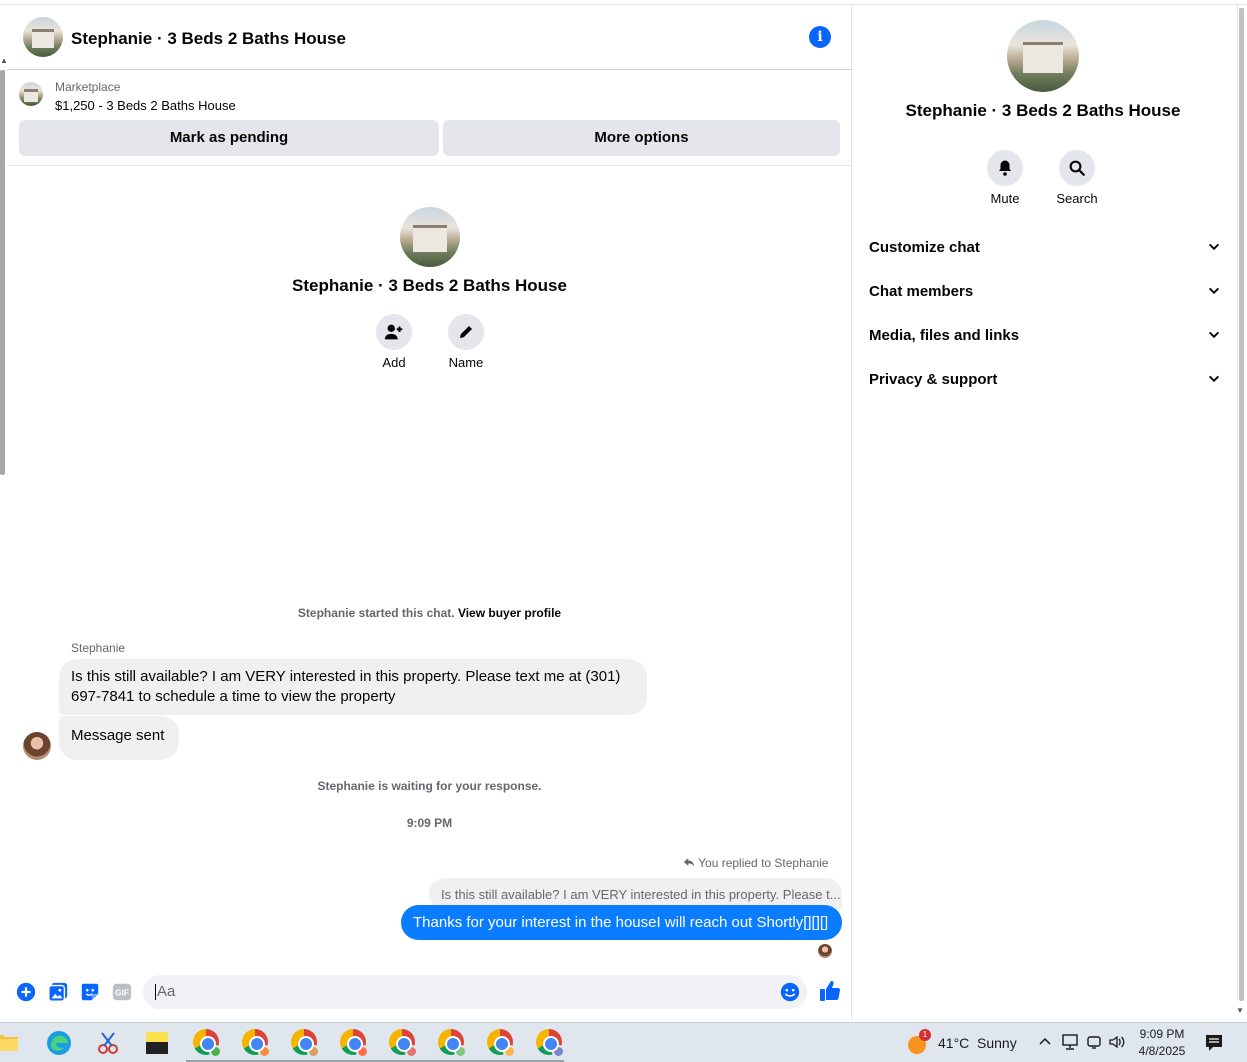 The height and width of the screenshot is (1062, 1247). Describe the element at coordinates (475, 992) in the screenshot. I see `message-input: Aa` at that location.